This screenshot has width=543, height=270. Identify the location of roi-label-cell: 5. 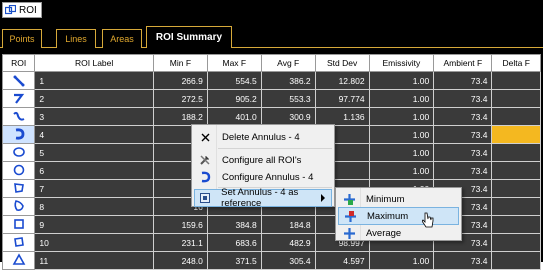
(94, 152).